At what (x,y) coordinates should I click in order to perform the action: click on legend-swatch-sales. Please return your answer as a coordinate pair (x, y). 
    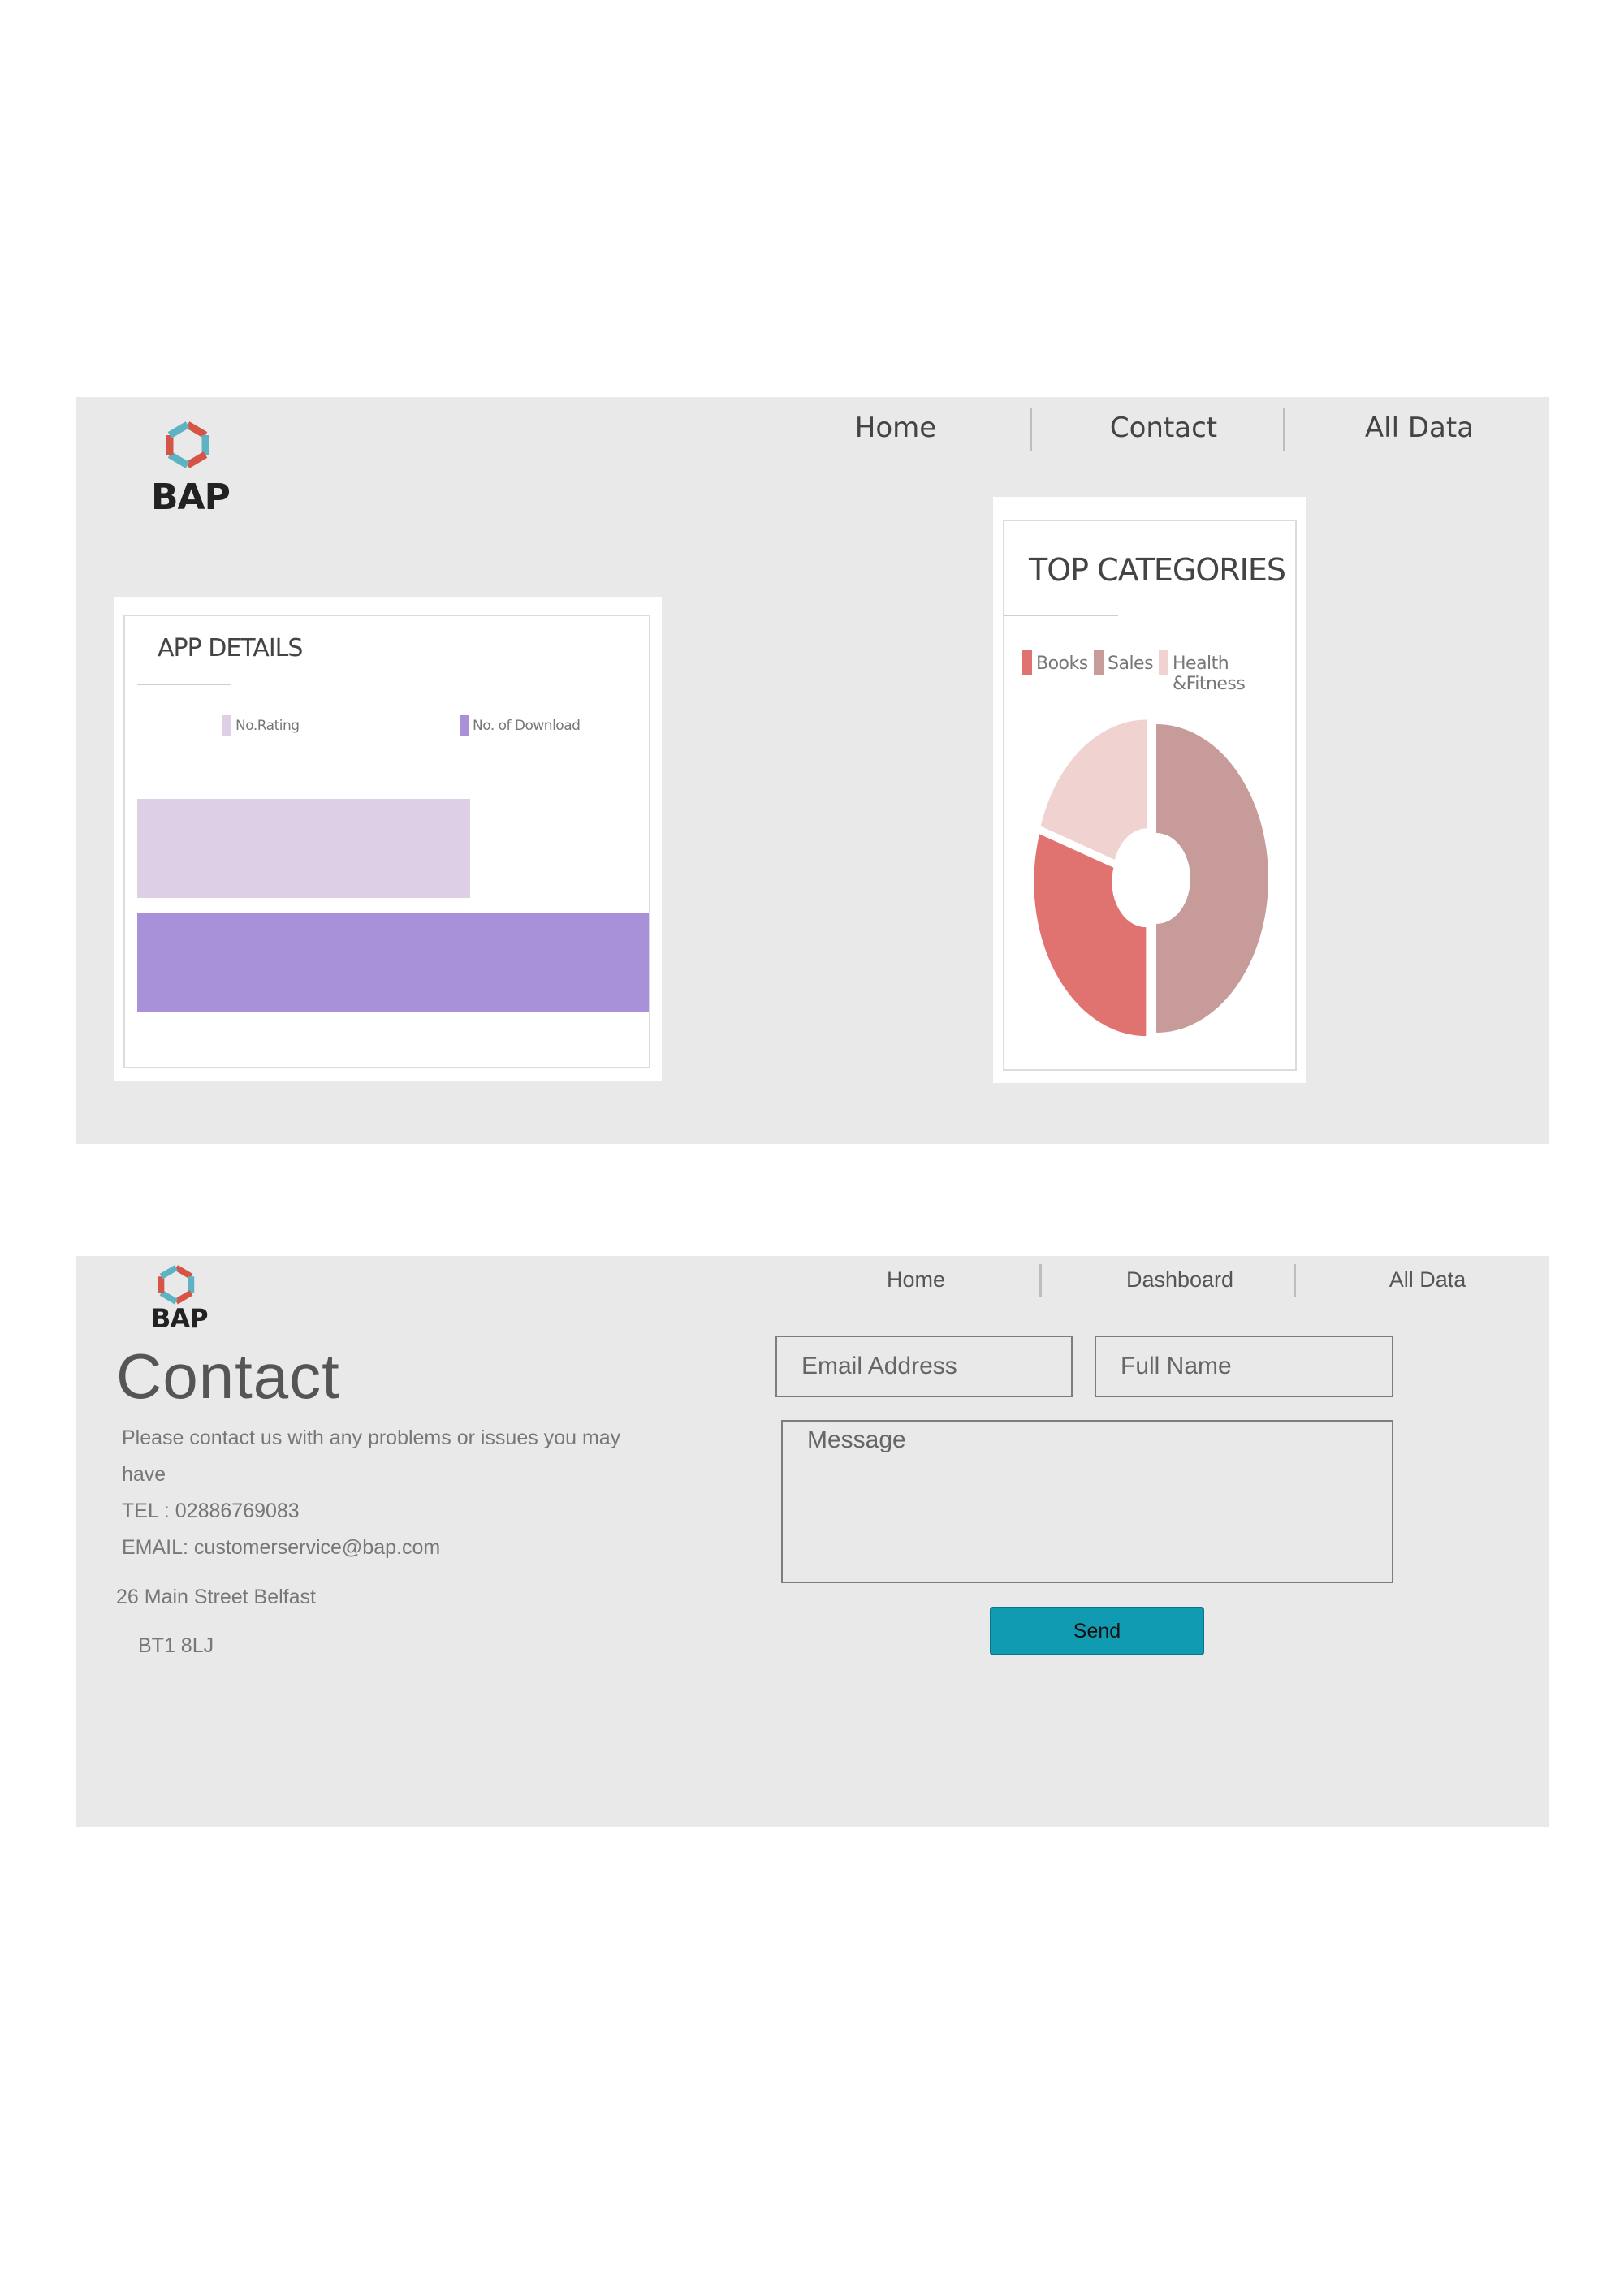
    Looking at the image, I should click on (1099, 662).